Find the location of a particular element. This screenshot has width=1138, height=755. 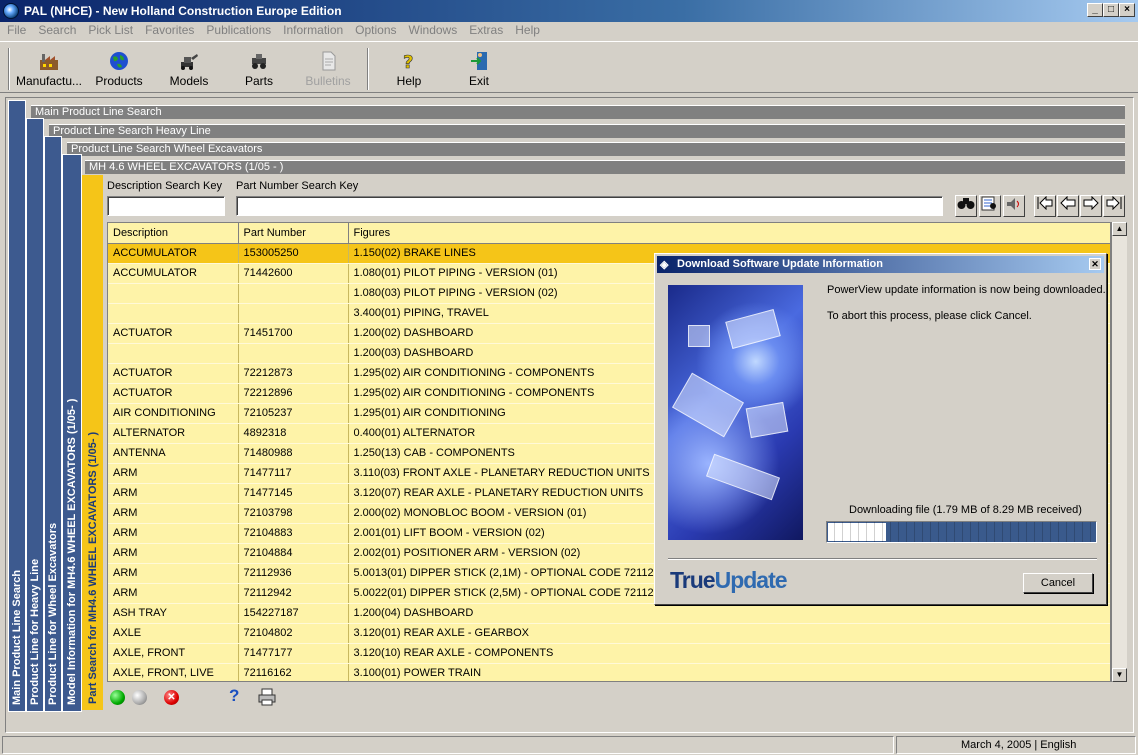

scroll-up-button: ▲ is located at coordinates (1119, 229).